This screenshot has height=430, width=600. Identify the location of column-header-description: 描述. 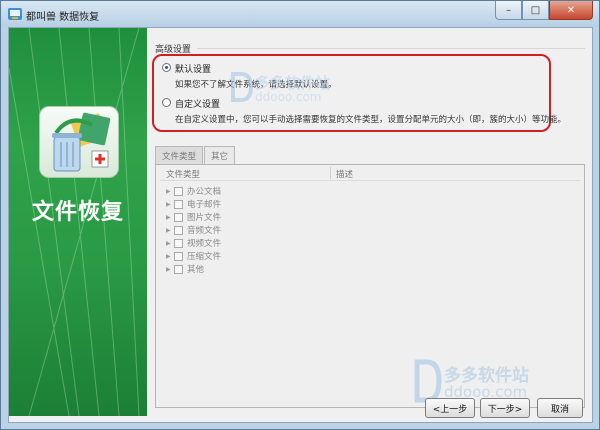
(344, 174).